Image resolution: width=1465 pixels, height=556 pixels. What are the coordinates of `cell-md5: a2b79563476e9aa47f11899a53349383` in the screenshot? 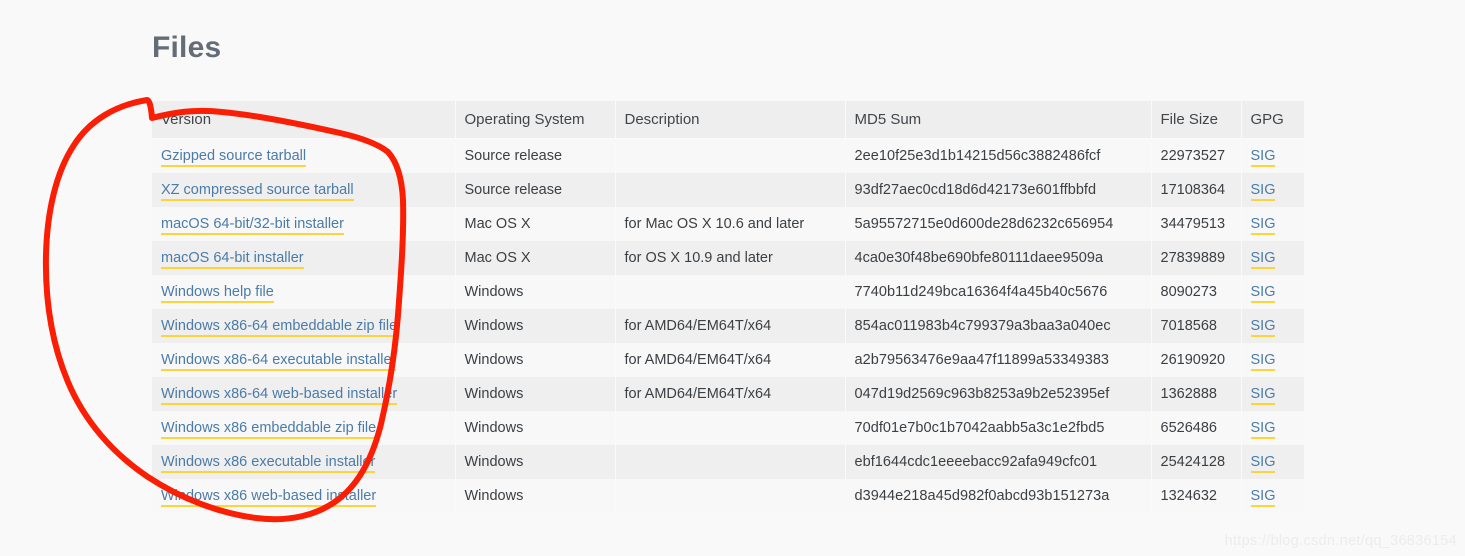 It's located at (998, 360).